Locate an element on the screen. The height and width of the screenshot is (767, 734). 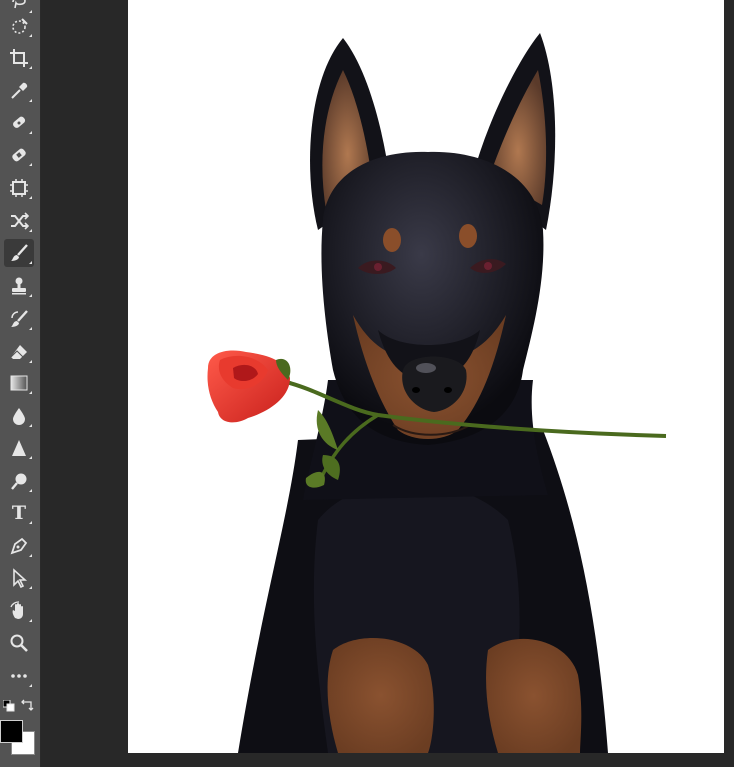
magnifier-icon is located at coordinates (19, 643).